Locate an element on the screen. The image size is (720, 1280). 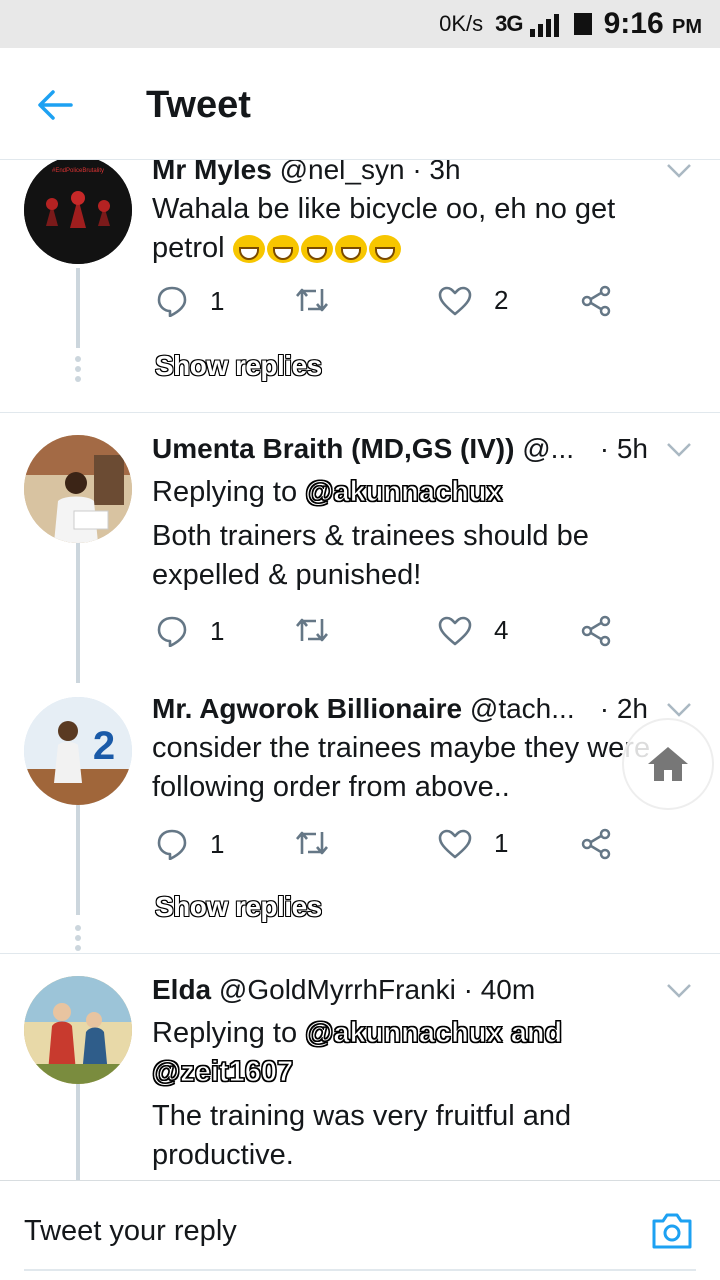
page-title: Tweet is located at coordinates (198, 105).